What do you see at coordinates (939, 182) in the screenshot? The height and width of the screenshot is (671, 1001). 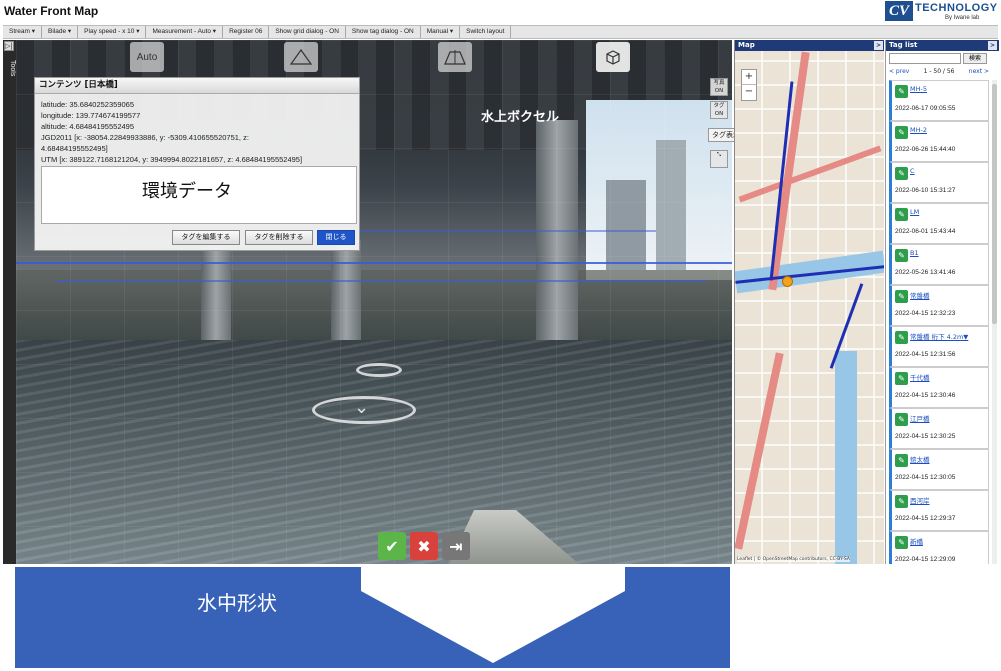 I see `tag-list-item: ✎ C 2022-06-10 15:31:27` at bounding box center [939, 182].